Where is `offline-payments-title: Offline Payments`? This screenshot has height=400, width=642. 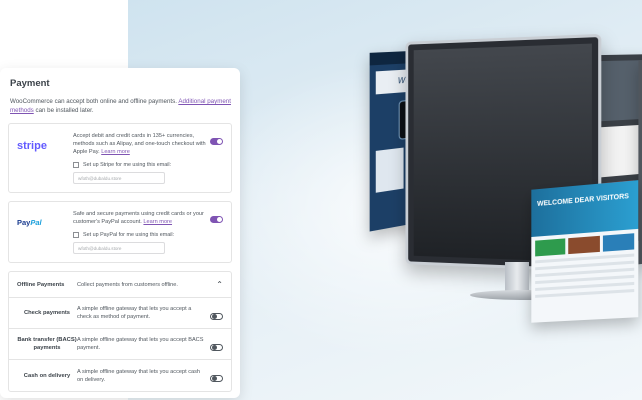 offline-payments-title: Offline Payments is located at coordinates (41, 284).